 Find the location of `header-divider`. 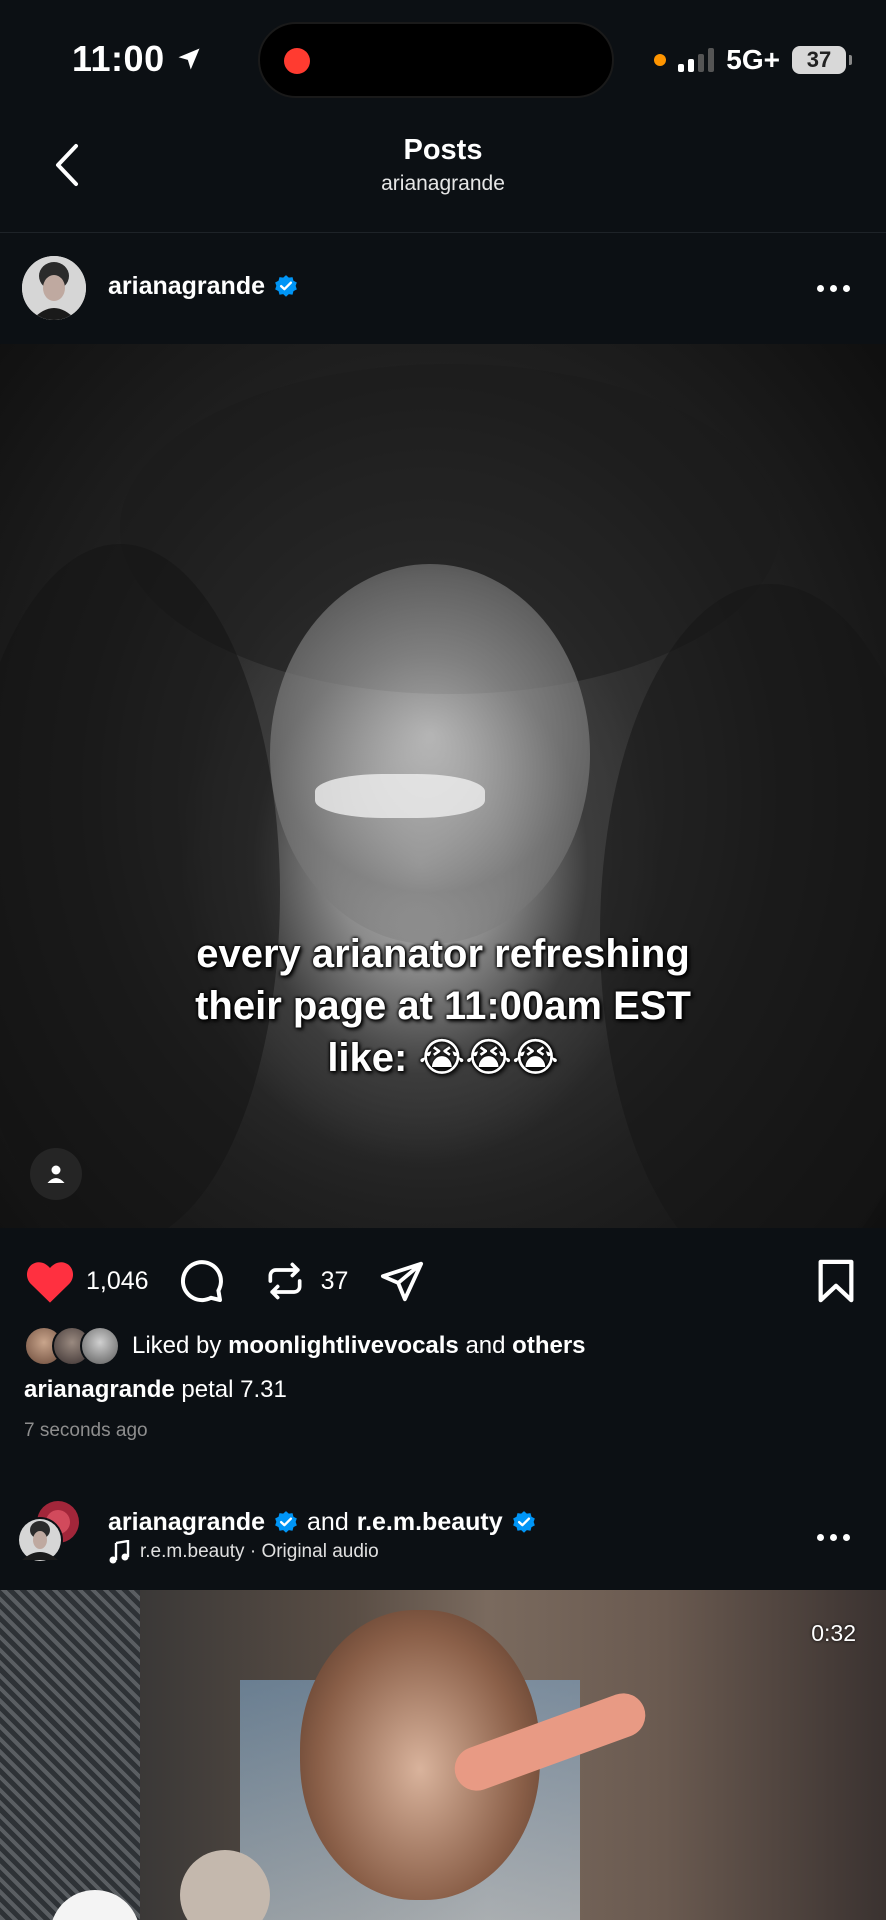

header-divider is located at coordinates (443, 232).